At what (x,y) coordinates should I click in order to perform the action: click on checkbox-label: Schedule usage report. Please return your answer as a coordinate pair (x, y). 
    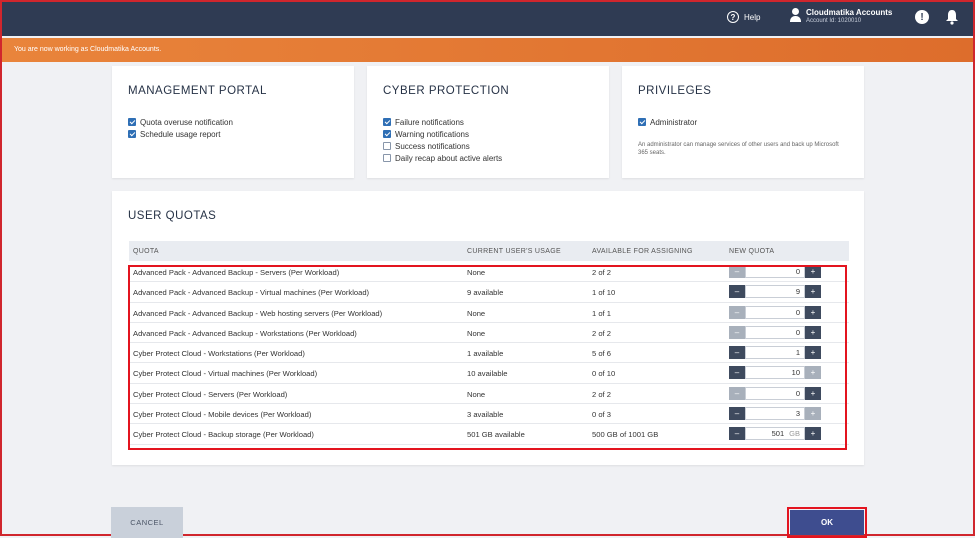
    Looking at the image, I should click on (180, 134).